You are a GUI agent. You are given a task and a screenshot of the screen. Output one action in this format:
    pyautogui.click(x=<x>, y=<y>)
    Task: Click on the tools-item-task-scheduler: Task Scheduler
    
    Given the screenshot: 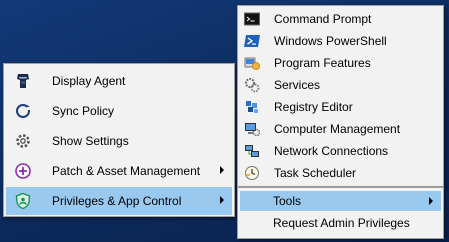 What is the action you would take?
    pyautogui.click(x=340, y=173)
    